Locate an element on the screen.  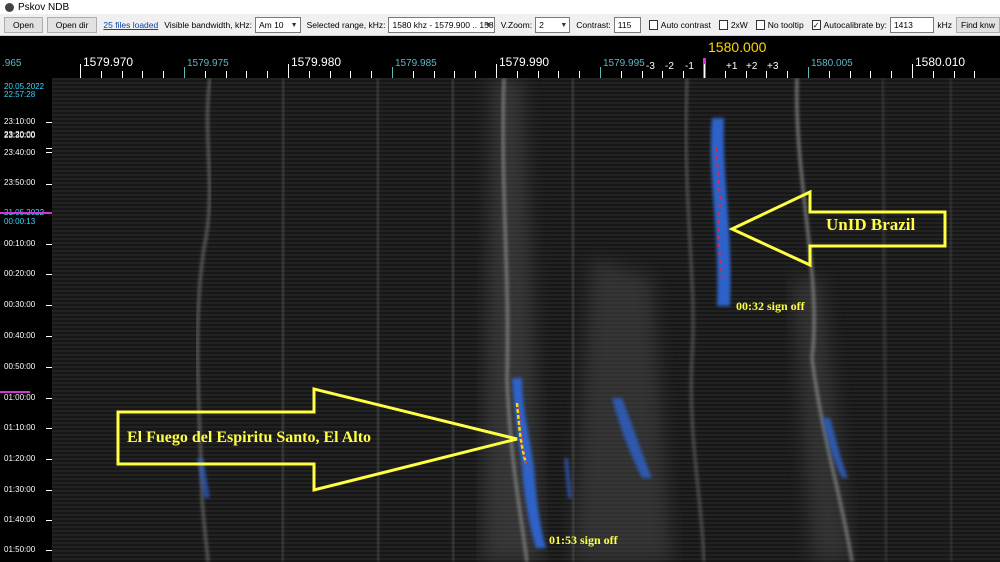
time-label: 23:30:00 is located at coordinates (20, 135).